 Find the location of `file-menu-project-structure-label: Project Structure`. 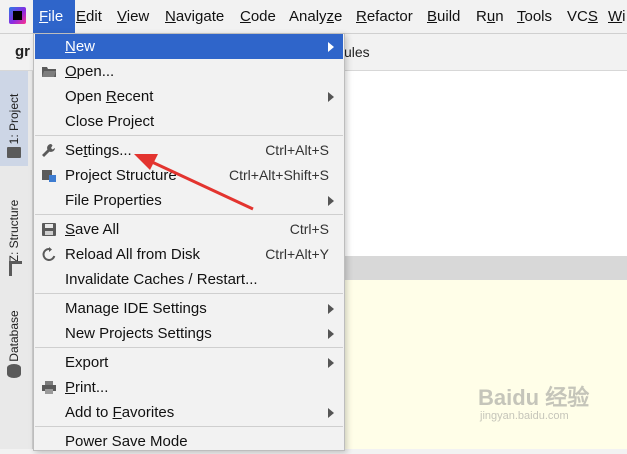

file-menu-project-structure-label: Project Structure is located at coordinates (121, 175).